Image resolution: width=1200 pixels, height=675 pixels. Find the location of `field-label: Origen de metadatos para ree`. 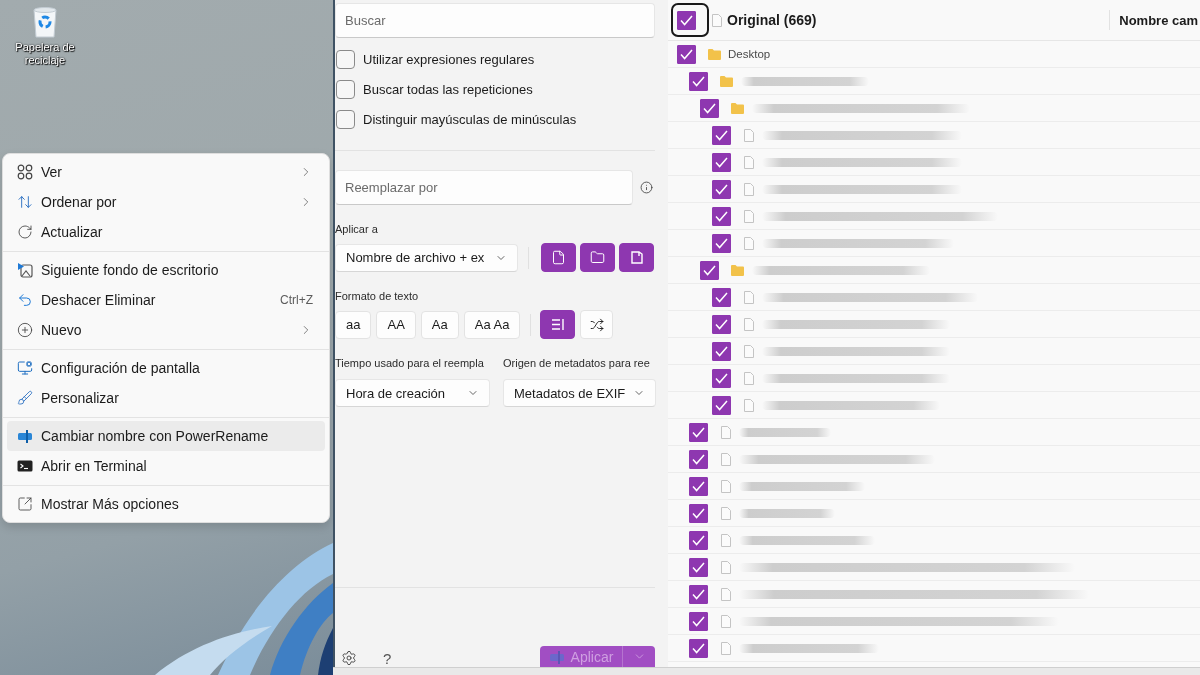

field-label: Origen de metadatos para ree is located at coordinates (576, 363).